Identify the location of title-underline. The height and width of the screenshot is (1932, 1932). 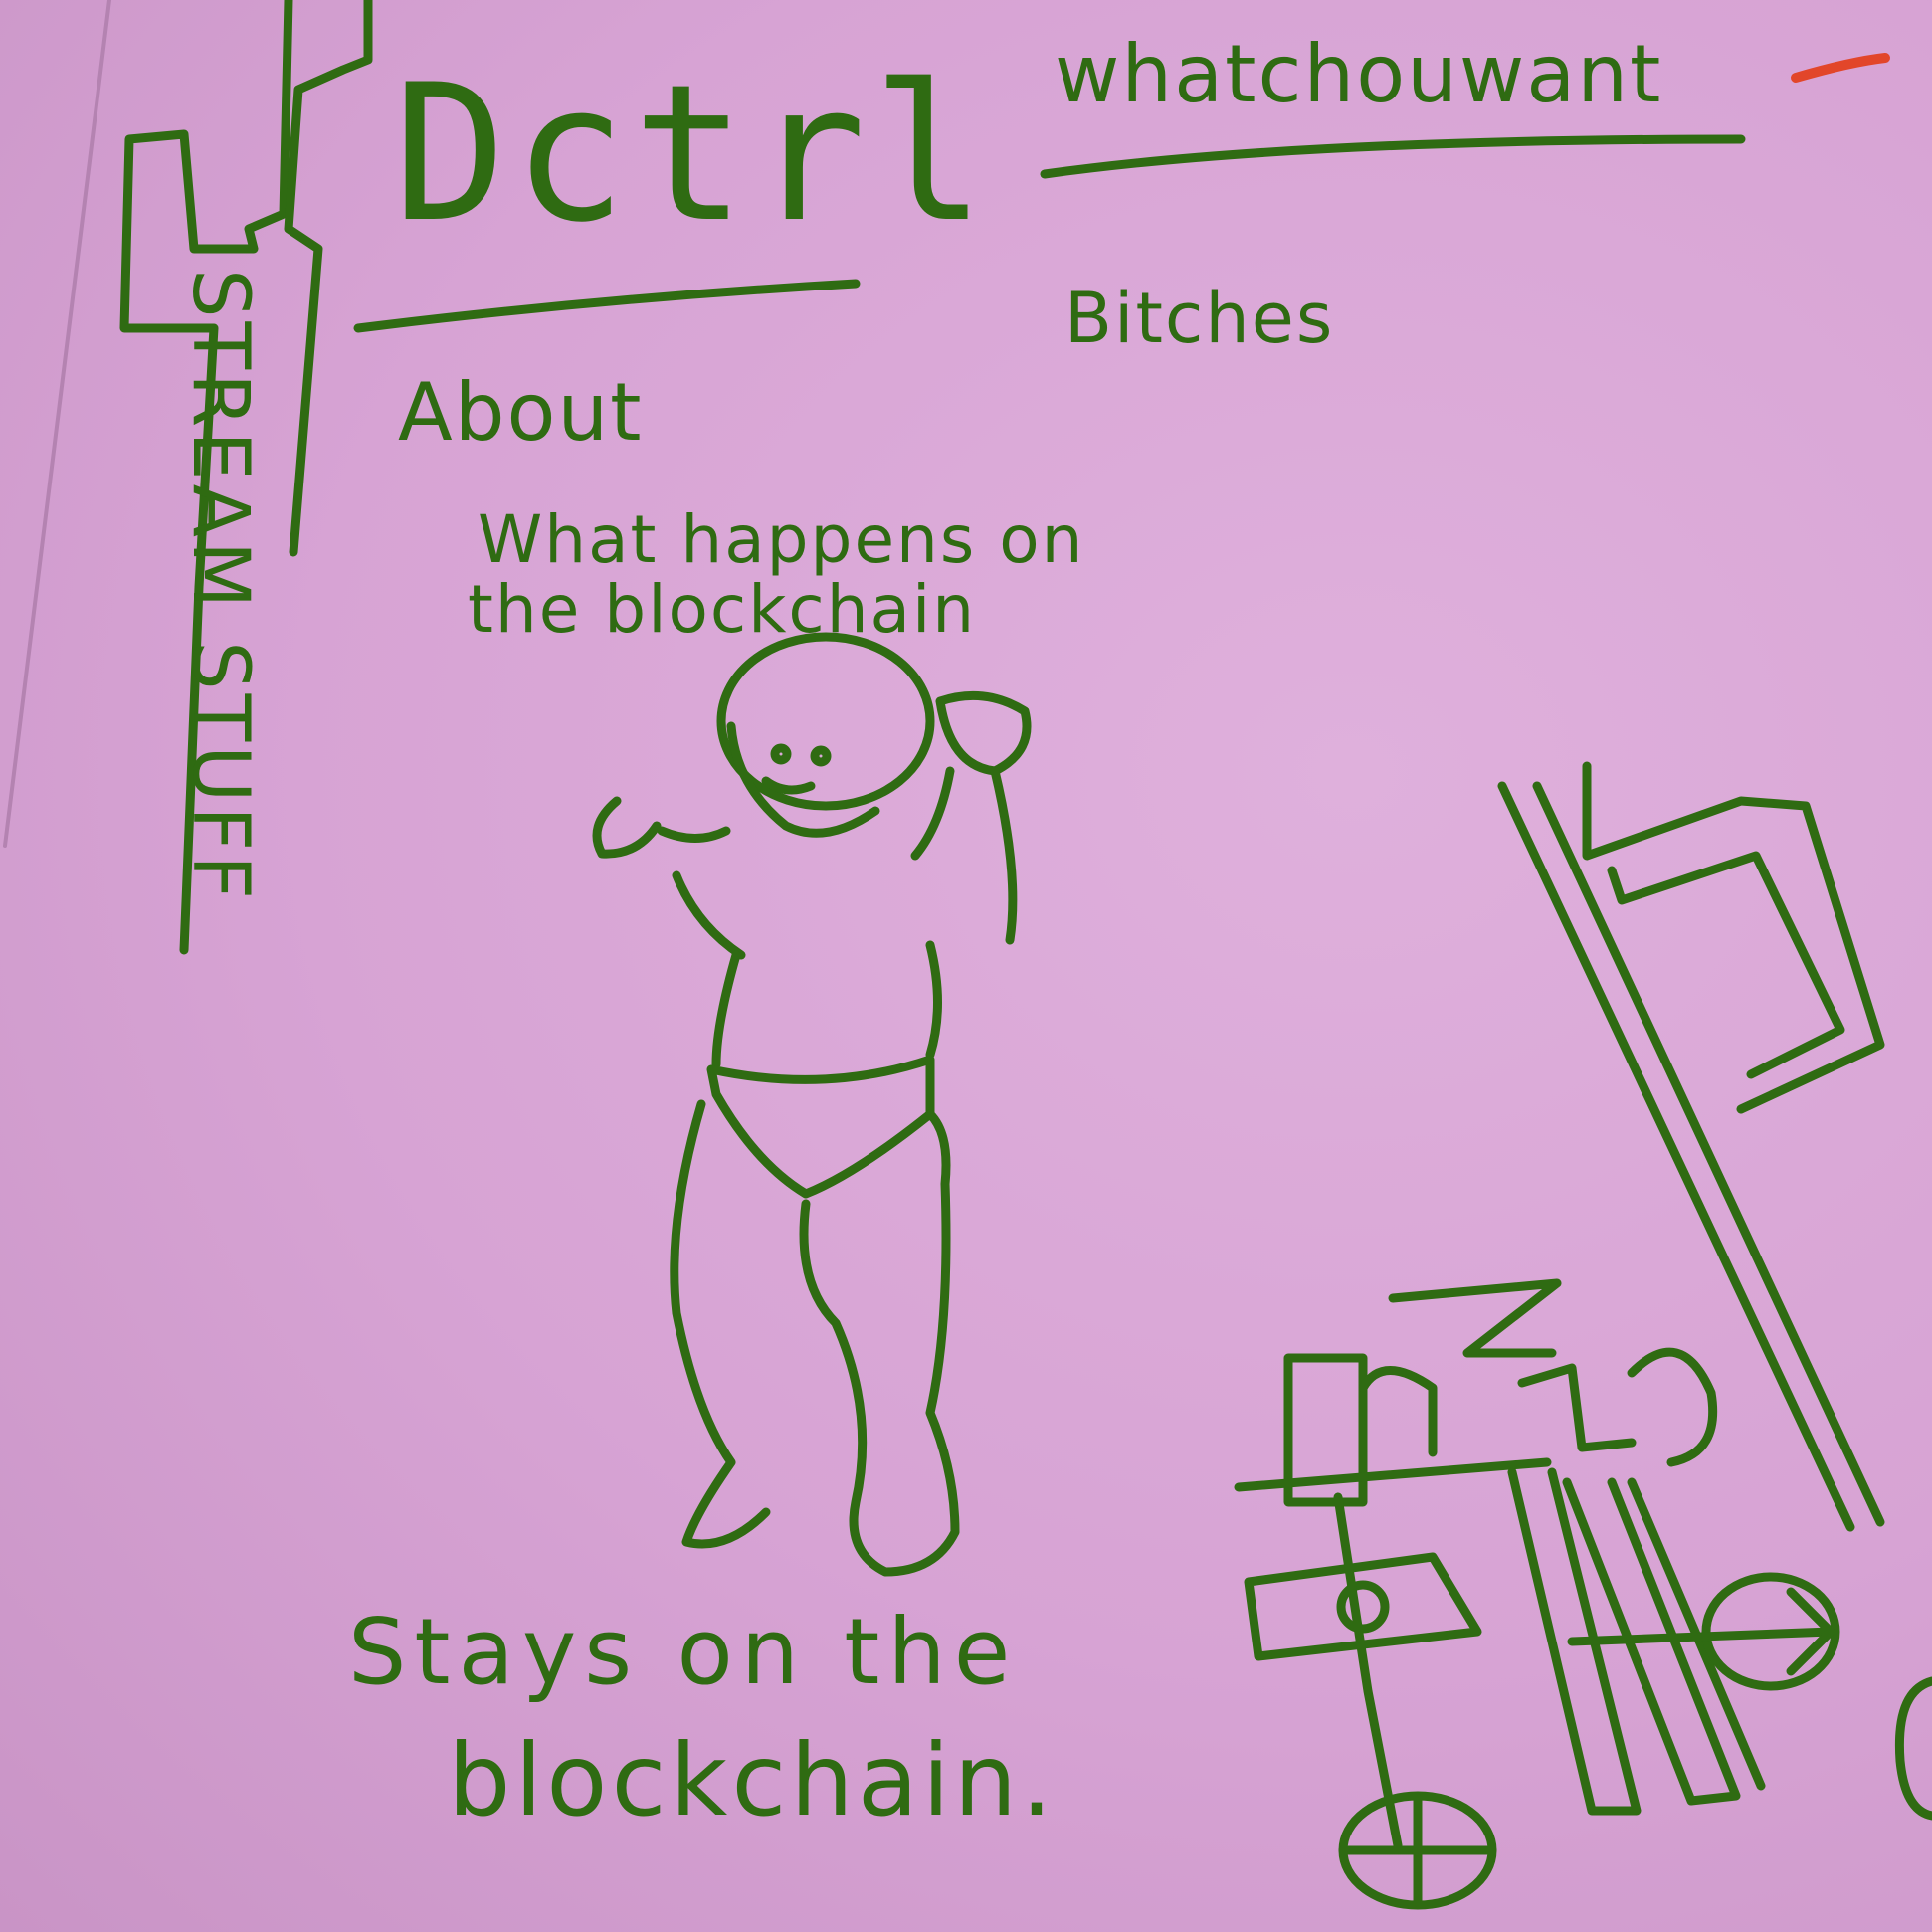
(607, 306).